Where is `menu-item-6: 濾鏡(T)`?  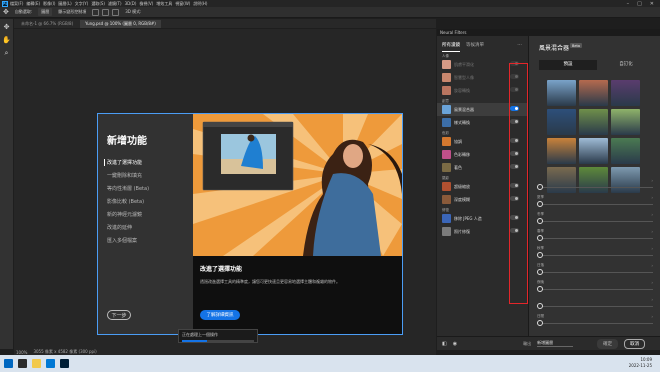 menu-item-6: 濾鏡(T) is located at coordinates (115, 4).